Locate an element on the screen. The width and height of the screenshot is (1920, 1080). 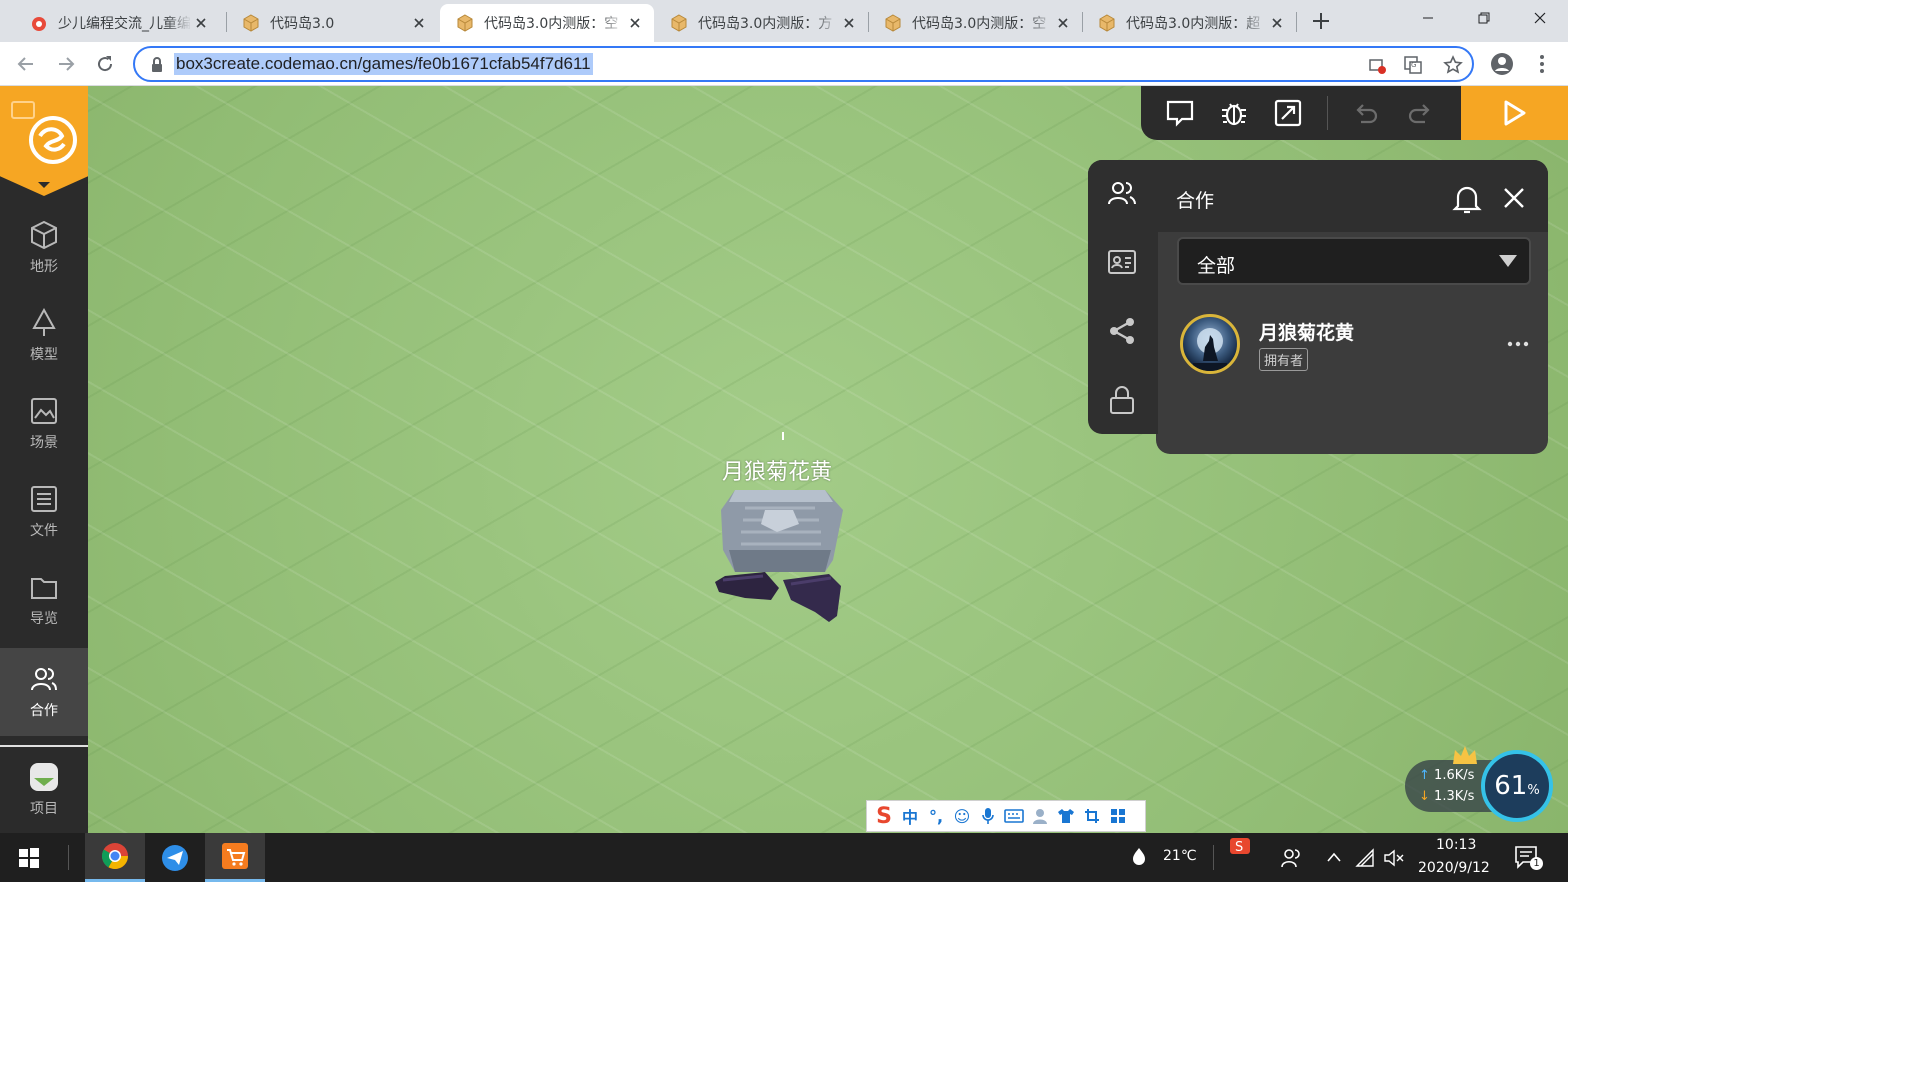
avatar is located at coordinates (1210, 344).